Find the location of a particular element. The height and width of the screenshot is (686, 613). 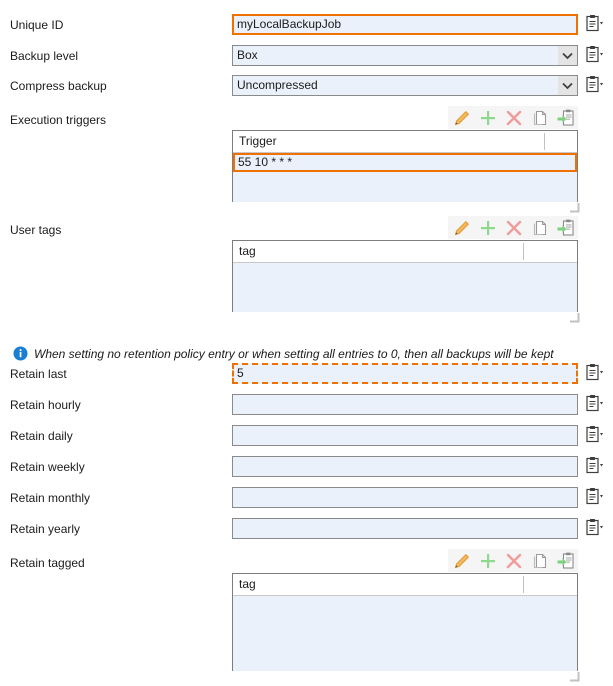

table-row: 55 10 * * * is located at coordinates (405, 162).